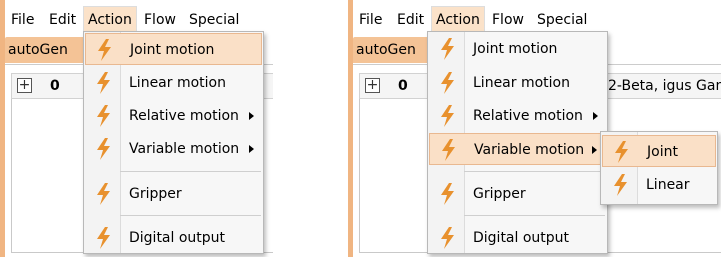 Image resolution: width=721 pixels, height=257 pixels. I want to click on submenu-item-joint: Joint, so click(659, 151).